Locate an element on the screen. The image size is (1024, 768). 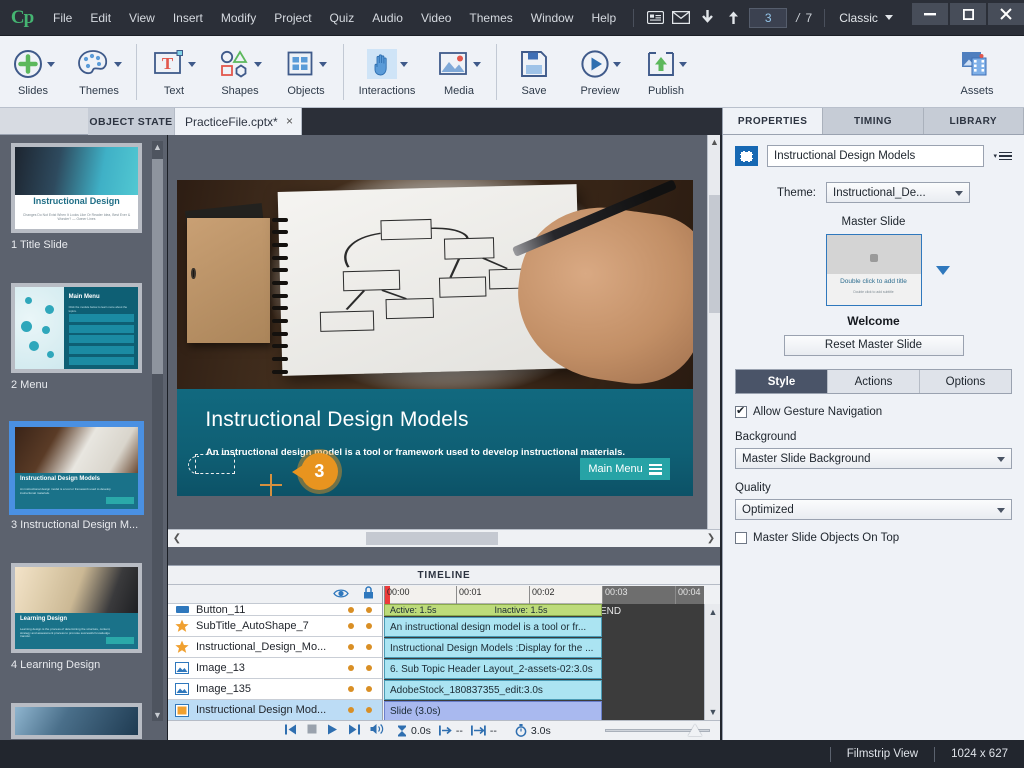
timeline-row: SubTitle_AutoShape_7 is located at coordinates (275, 626).